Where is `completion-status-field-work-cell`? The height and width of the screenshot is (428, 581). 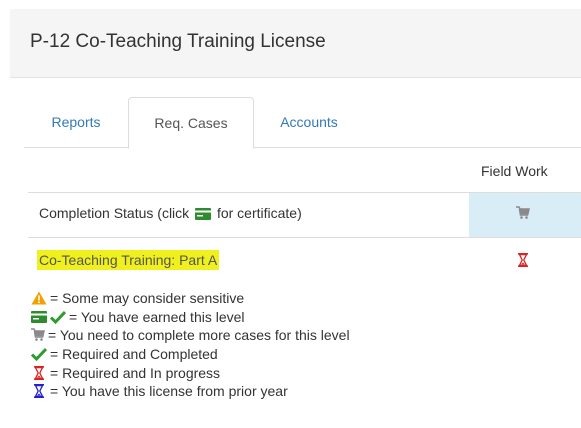 completion-status-field-work-cell is located at coordinates (525, 215).